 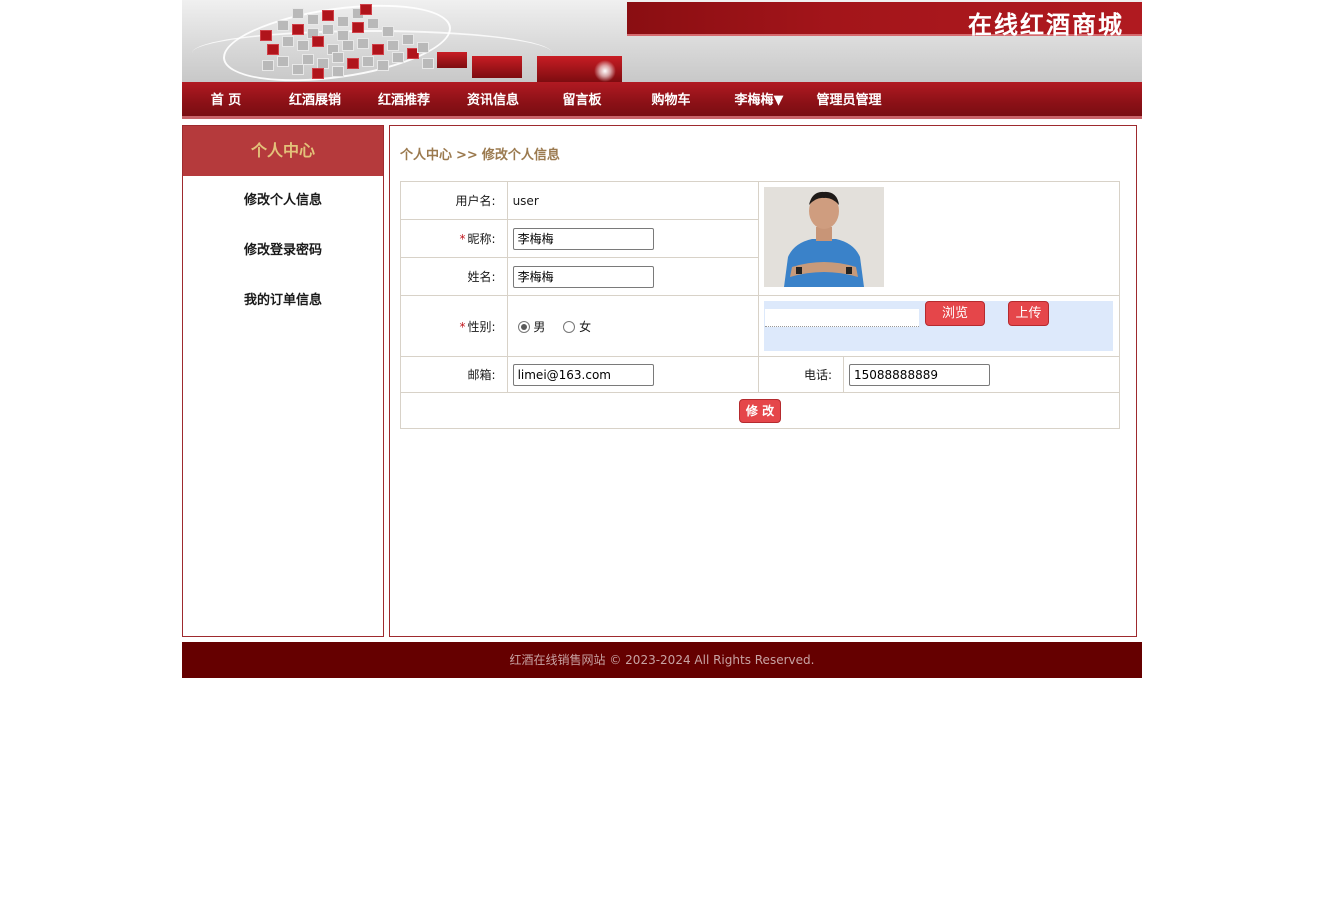 I want to click on submit-cell: 修 改, so click(x=760, y=410).